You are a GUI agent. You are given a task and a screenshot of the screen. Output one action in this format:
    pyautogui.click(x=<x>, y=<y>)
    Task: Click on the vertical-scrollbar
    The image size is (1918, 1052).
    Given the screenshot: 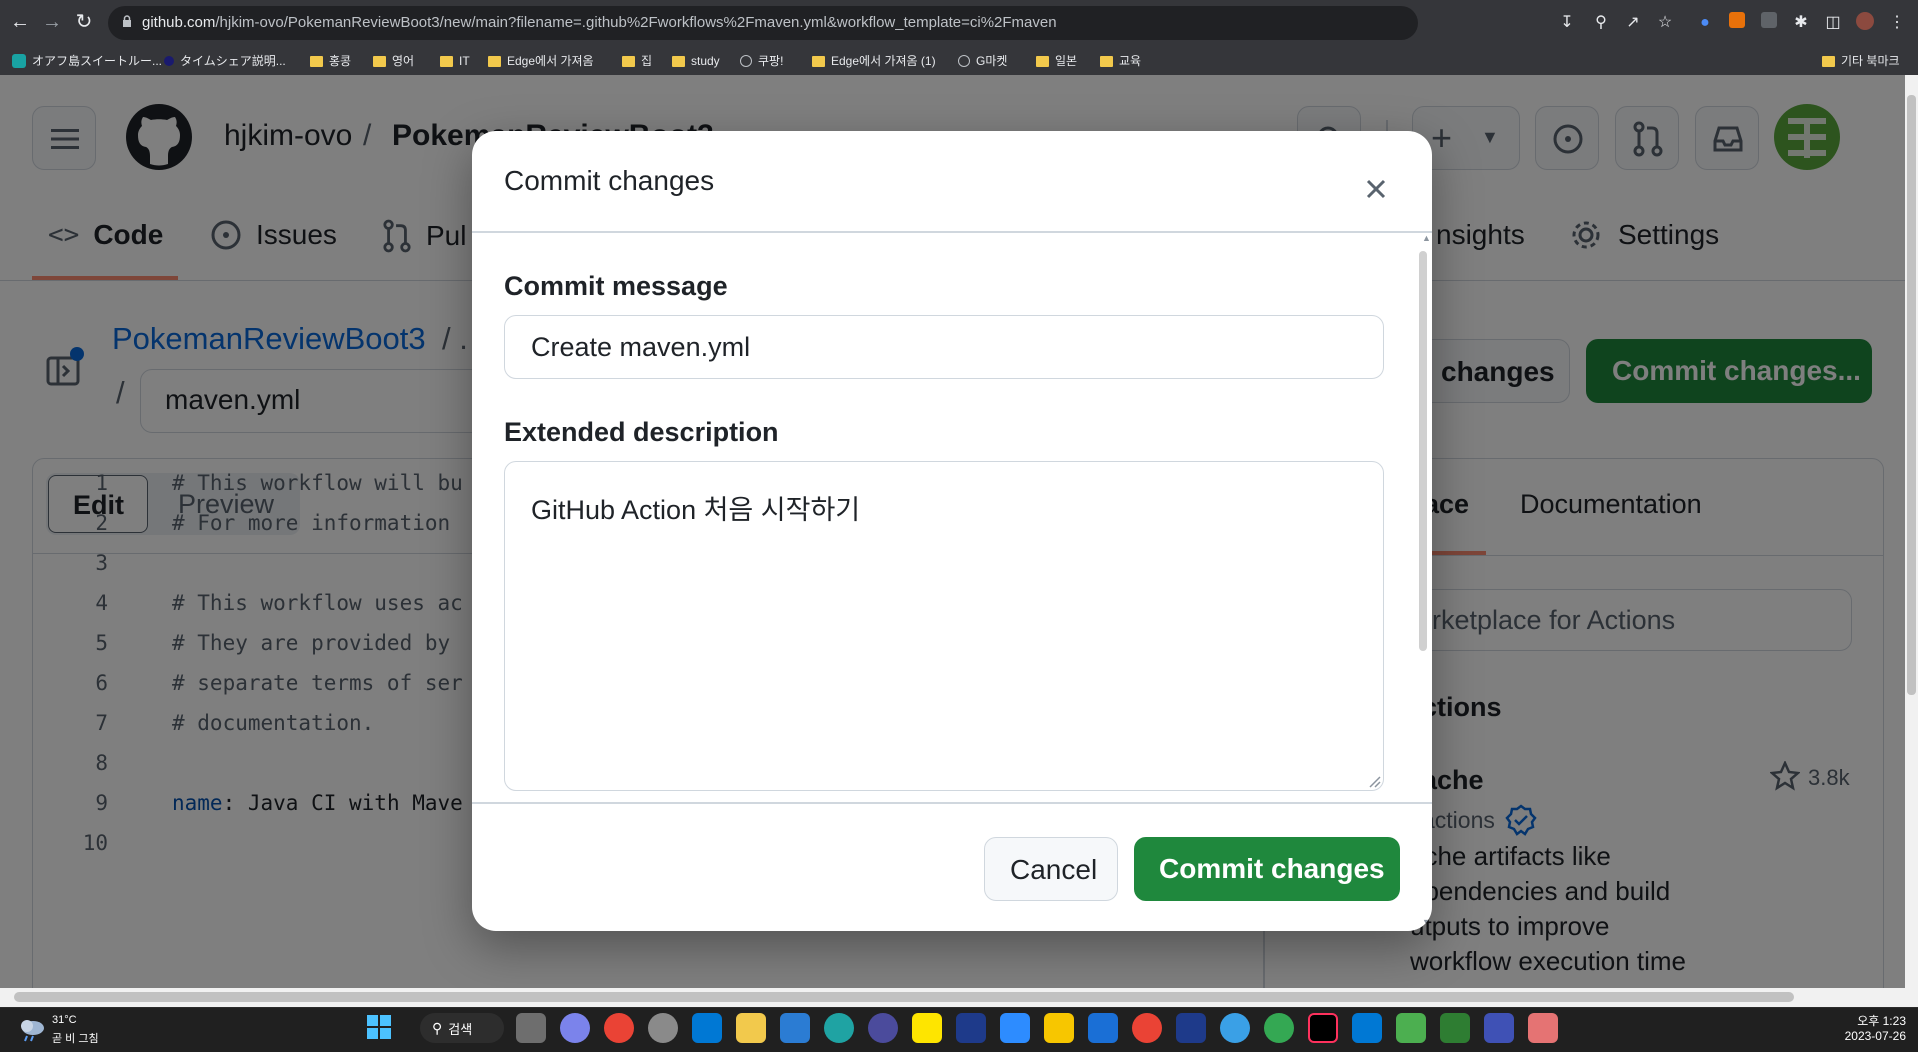 What is the action you would take?
    pyautogui.click(x=1911, y=541)
    